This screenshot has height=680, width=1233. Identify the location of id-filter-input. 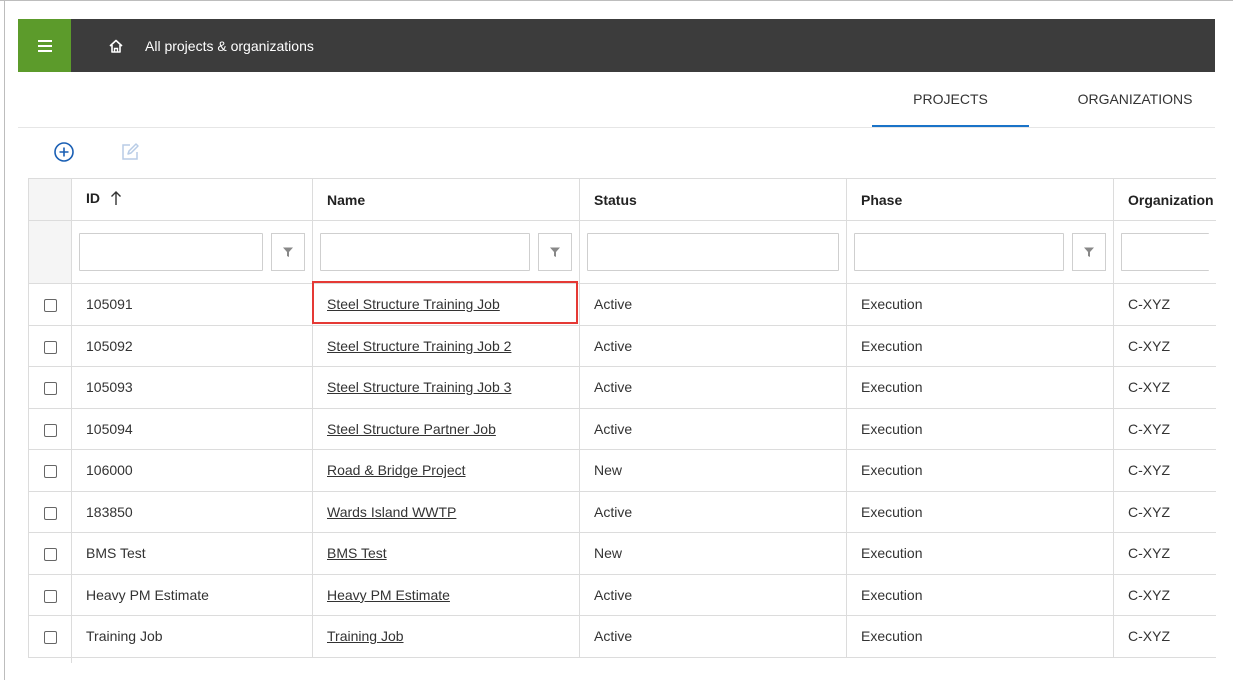
(171, 252).